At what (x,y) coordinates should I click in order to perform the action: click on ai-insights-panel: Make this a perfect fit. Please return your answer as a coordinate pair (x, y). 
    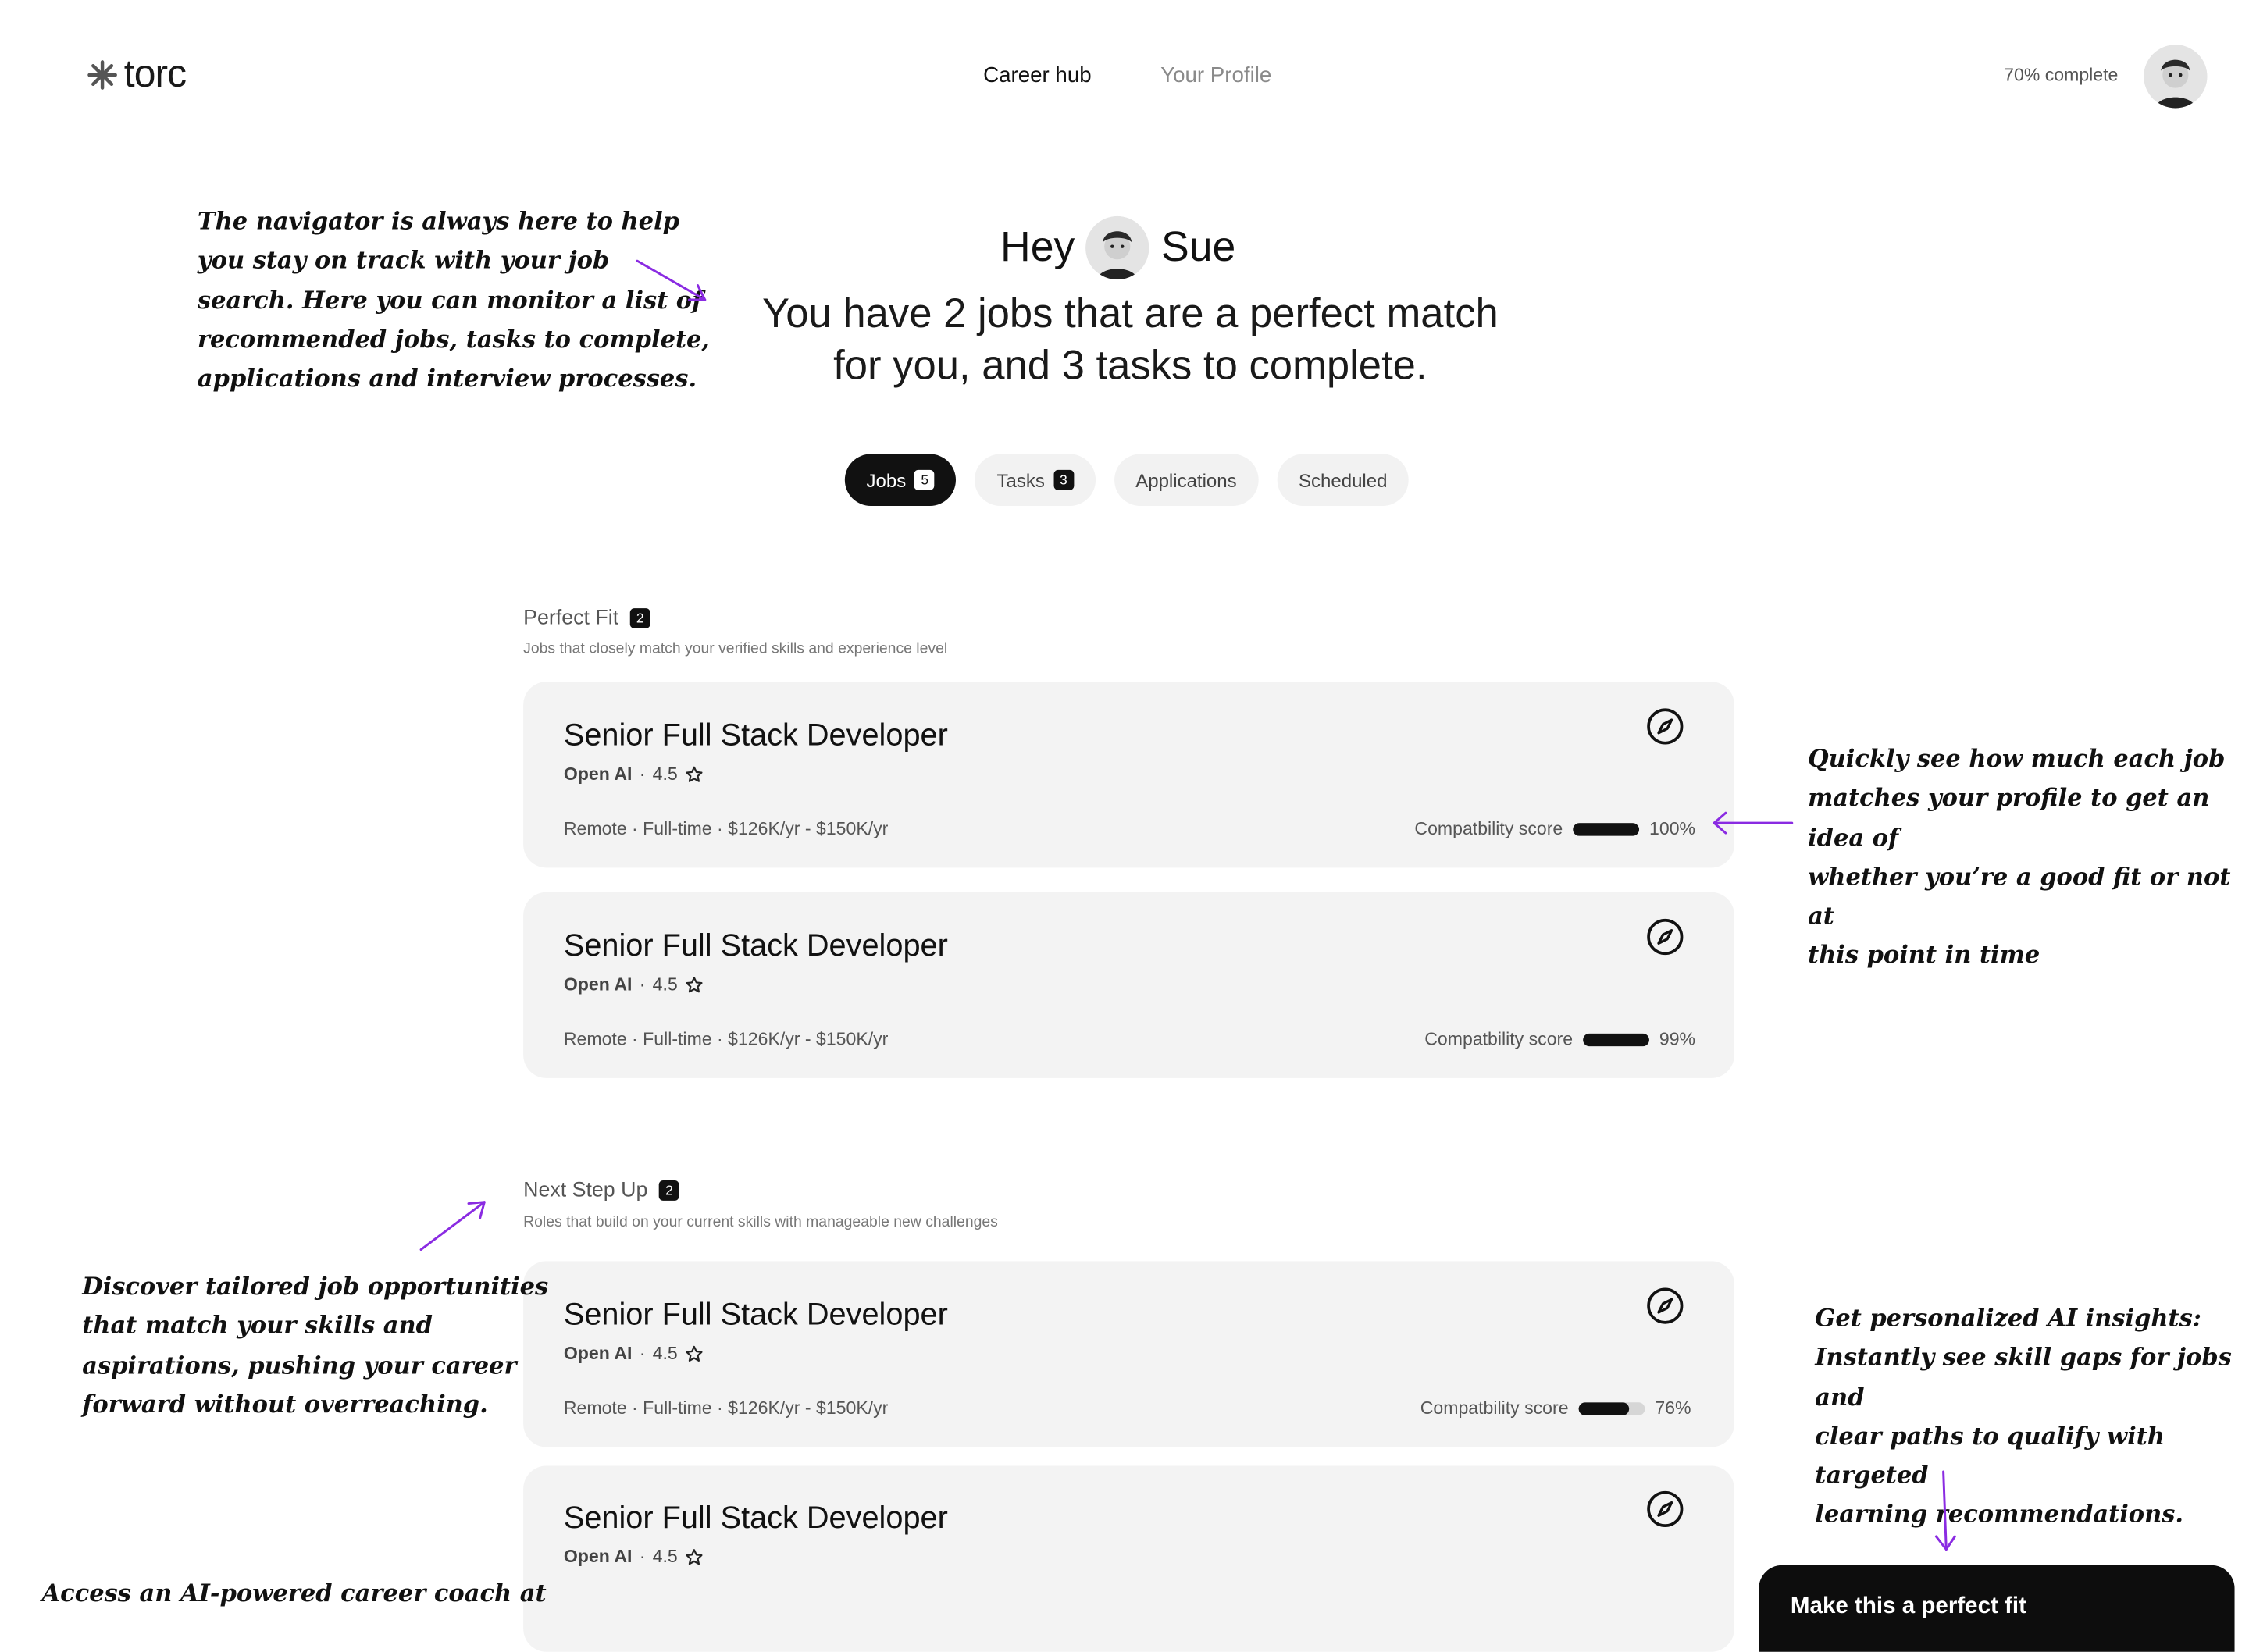
    Looking at the image, I should click on (1997, 1608).